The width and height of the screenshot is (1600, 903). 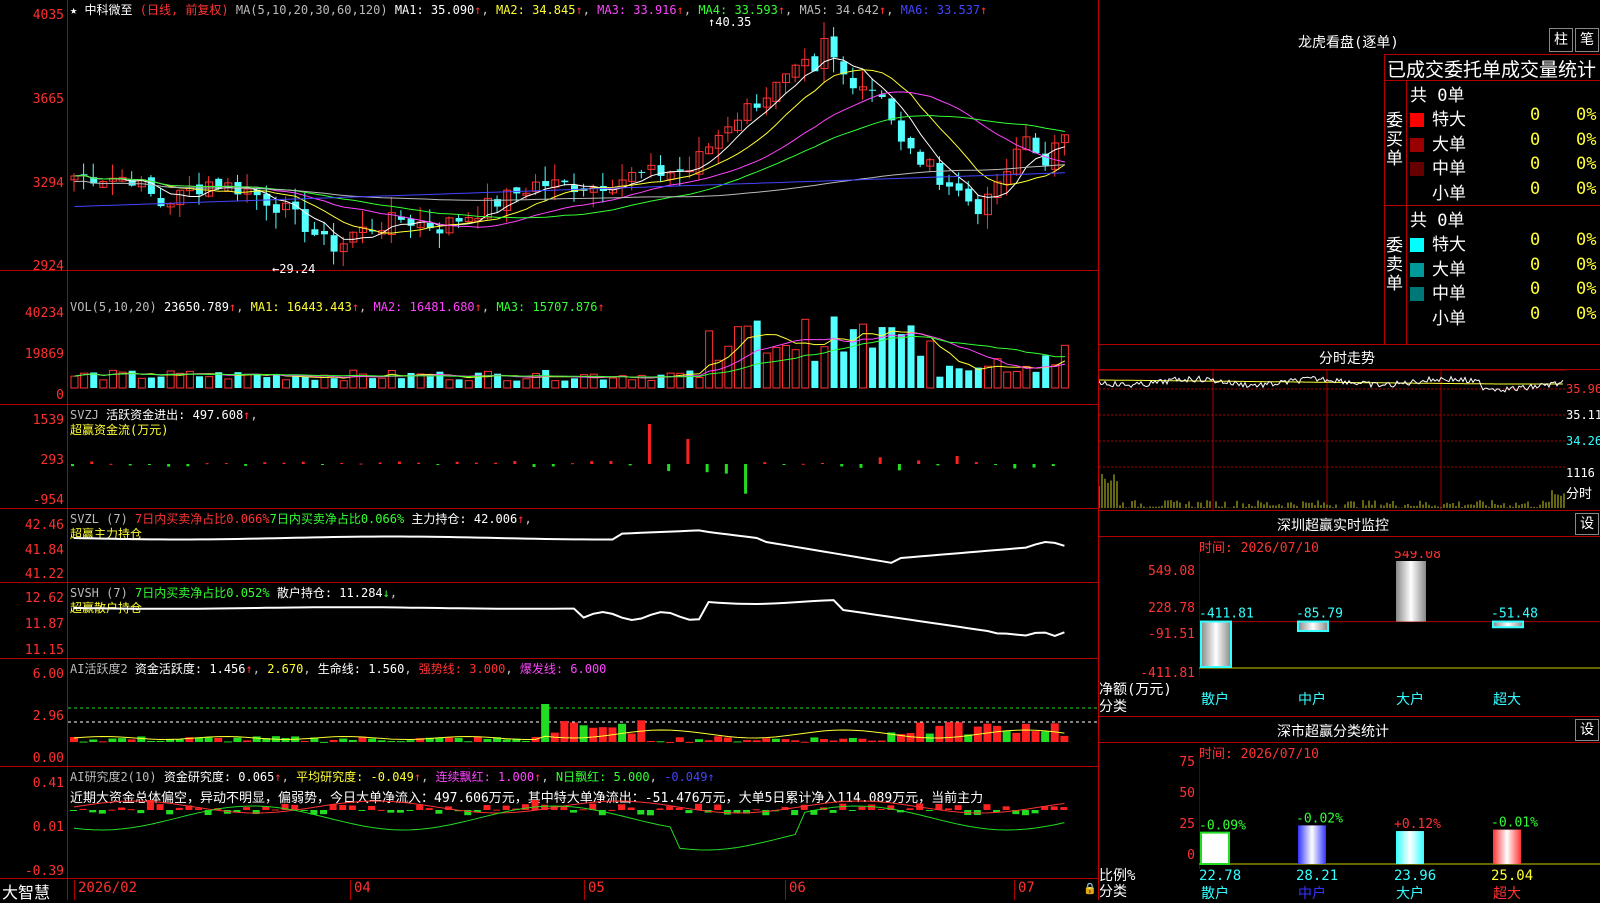 I want to click on intraday-chart, so click(x=1332, y=440).